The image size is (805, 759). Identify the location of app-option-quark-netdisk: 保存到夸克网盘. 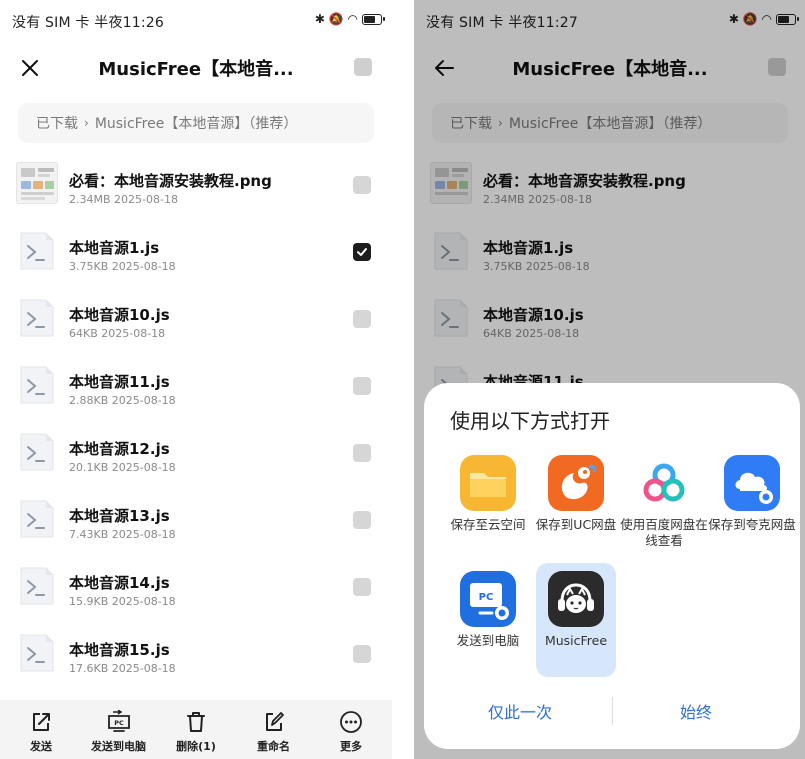
(752, 504).